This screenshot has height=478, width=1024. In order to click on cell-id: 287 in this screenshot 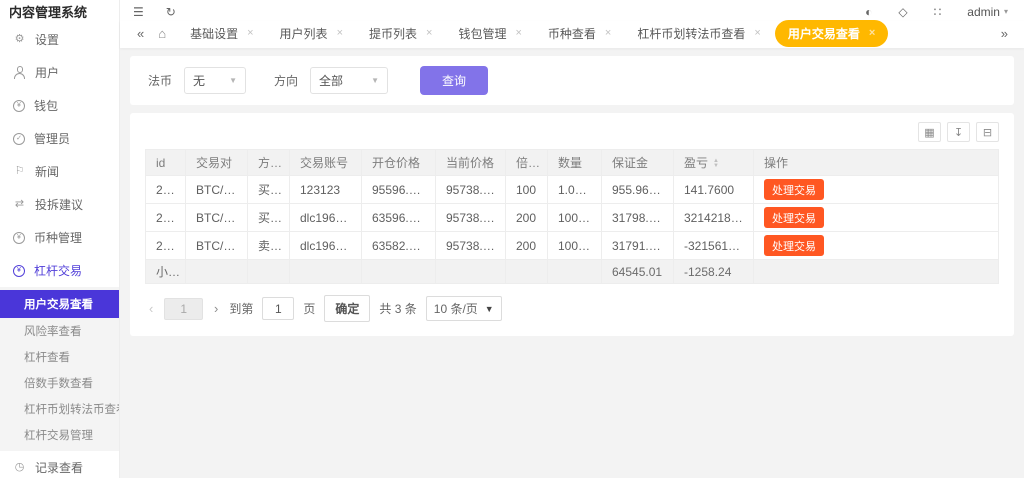, I will do `click(165, 189)`.